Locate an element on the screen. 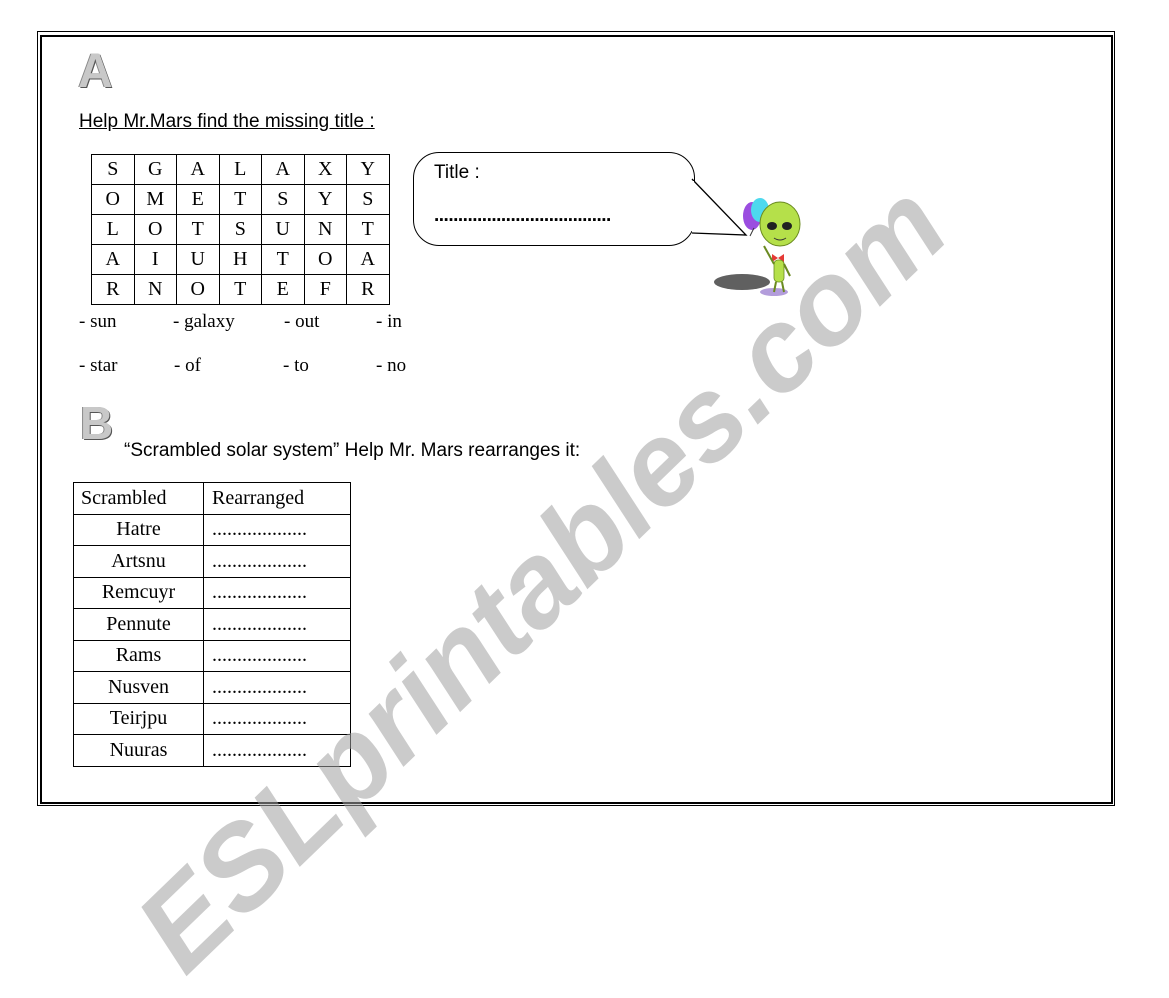  section-a-heading: Help Mr.Mars find the missing title : is located at coordinates (227, 121).